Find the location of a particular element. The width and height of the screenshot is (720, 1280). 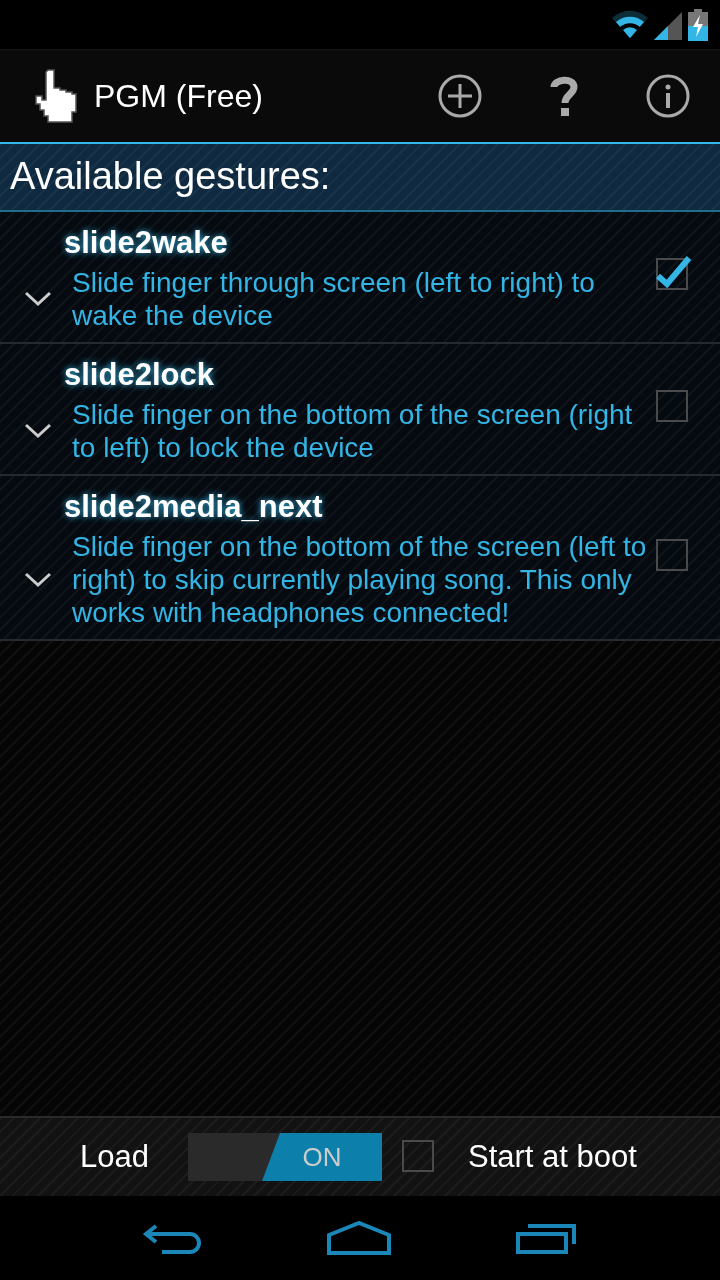

back-button is located at coordinates (172, 1238).